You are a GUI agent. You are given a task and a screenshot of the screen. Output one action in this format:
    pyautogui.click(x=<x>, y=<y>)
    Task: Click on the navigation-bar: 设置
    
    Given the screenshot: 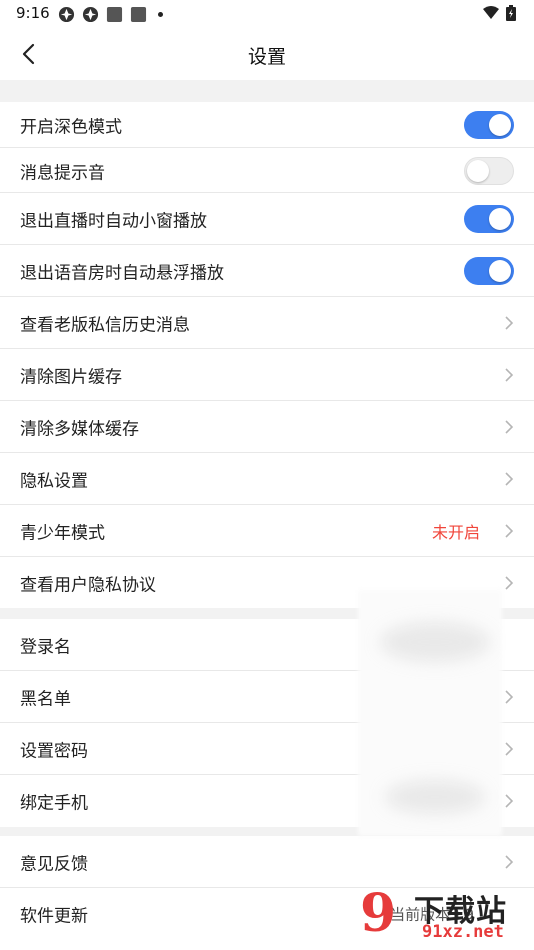 What is the action you would take?
    pyautogui.click(x=267, y=54)
    